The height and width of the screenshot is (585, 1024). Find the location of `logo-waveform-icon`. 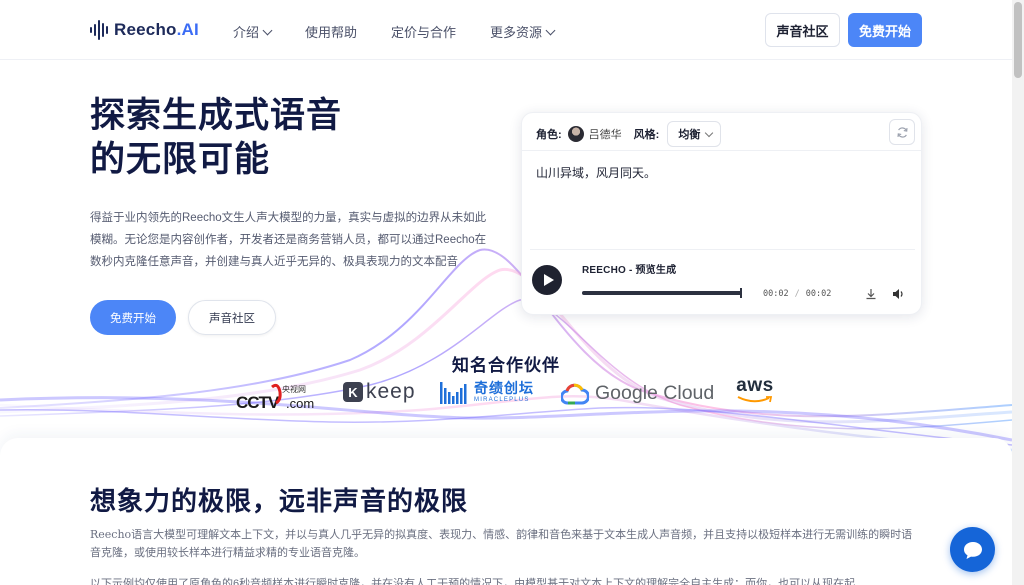

logo-waveform-icon is located at coordinates (99, 30).